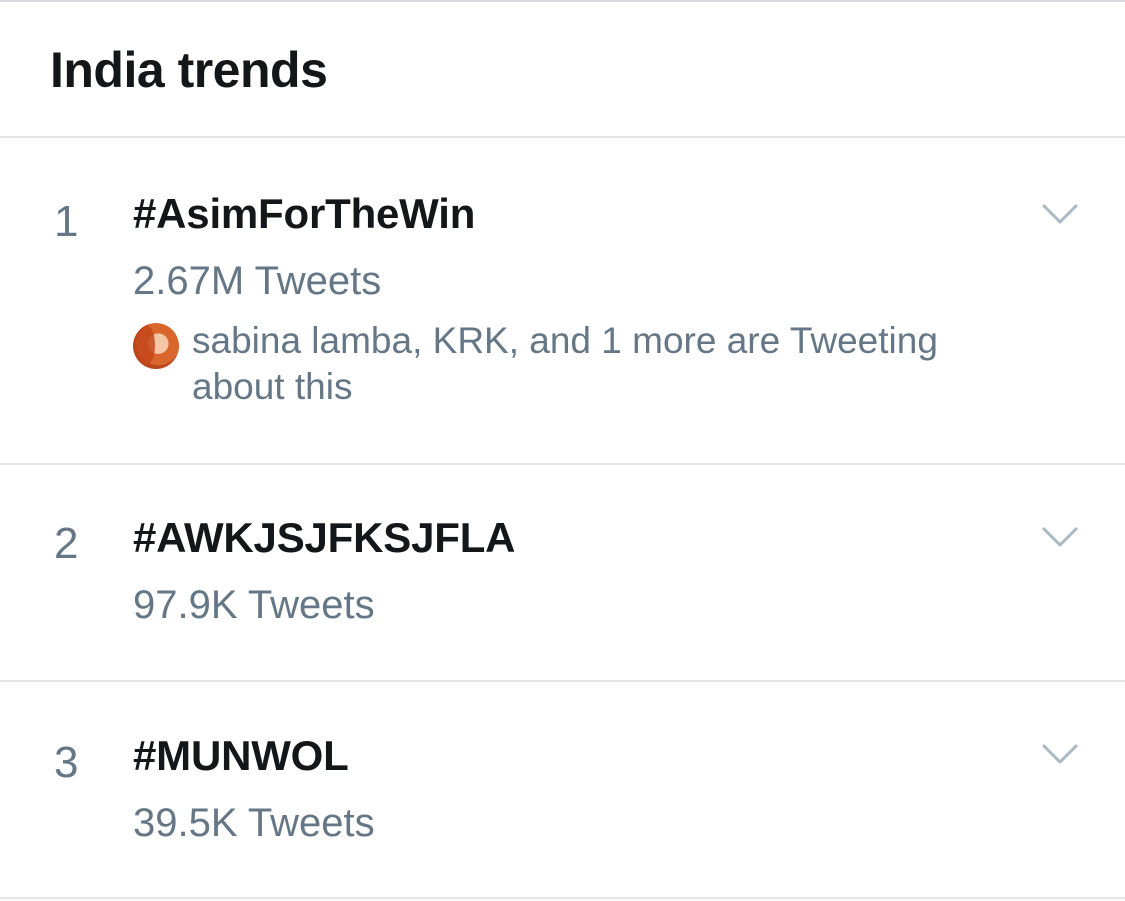  I want to click on trend-rank: 2, so click(66, 543).